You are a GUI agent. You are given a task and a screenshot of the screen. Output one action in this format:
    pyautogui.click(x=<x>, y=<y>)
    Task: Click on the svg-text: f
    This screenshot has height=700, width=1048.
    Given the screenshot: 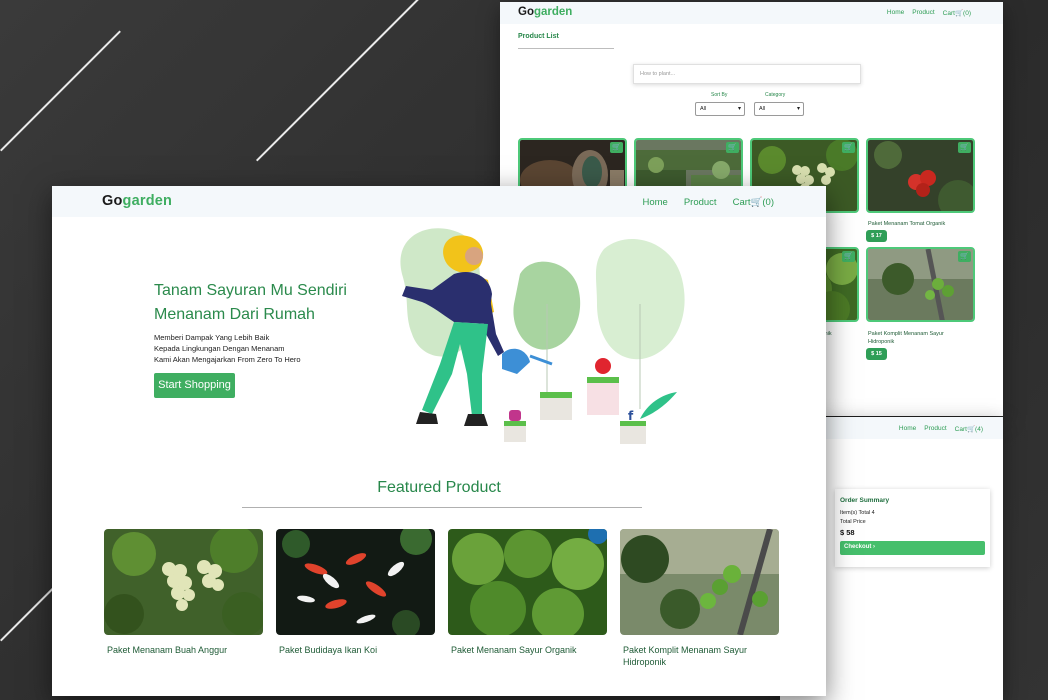 What is the action you would take?
    pyautogui.click(x=631, y=416)
    